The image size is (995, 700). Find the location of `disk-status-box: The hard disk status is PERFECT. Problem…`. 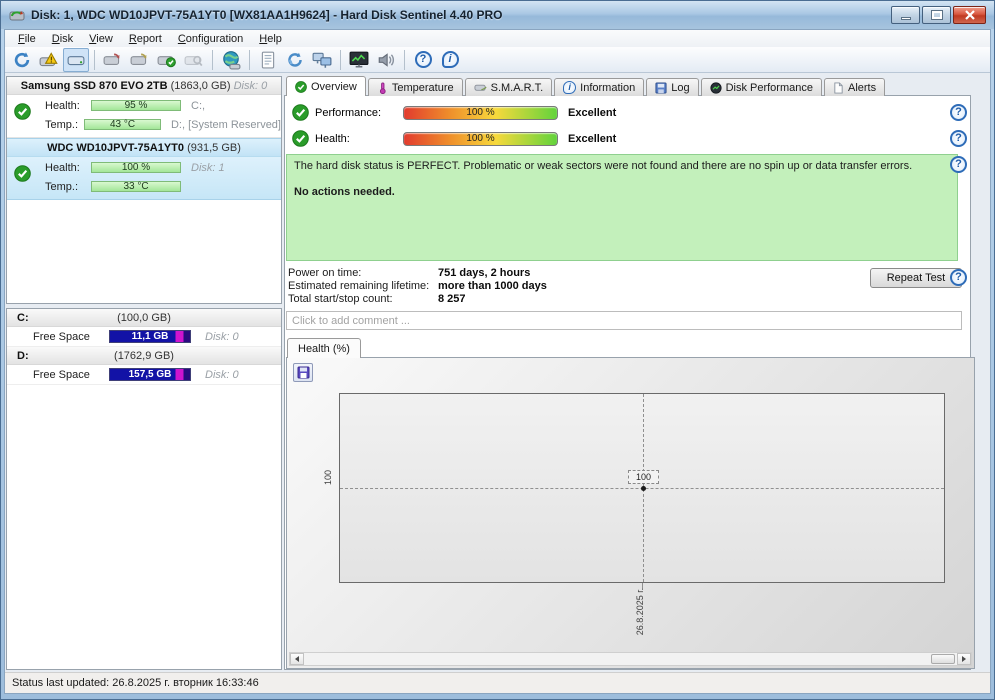

disk-status-box: The hard disk status is PERFECT. Problem… is located at coordinates (622, 207).